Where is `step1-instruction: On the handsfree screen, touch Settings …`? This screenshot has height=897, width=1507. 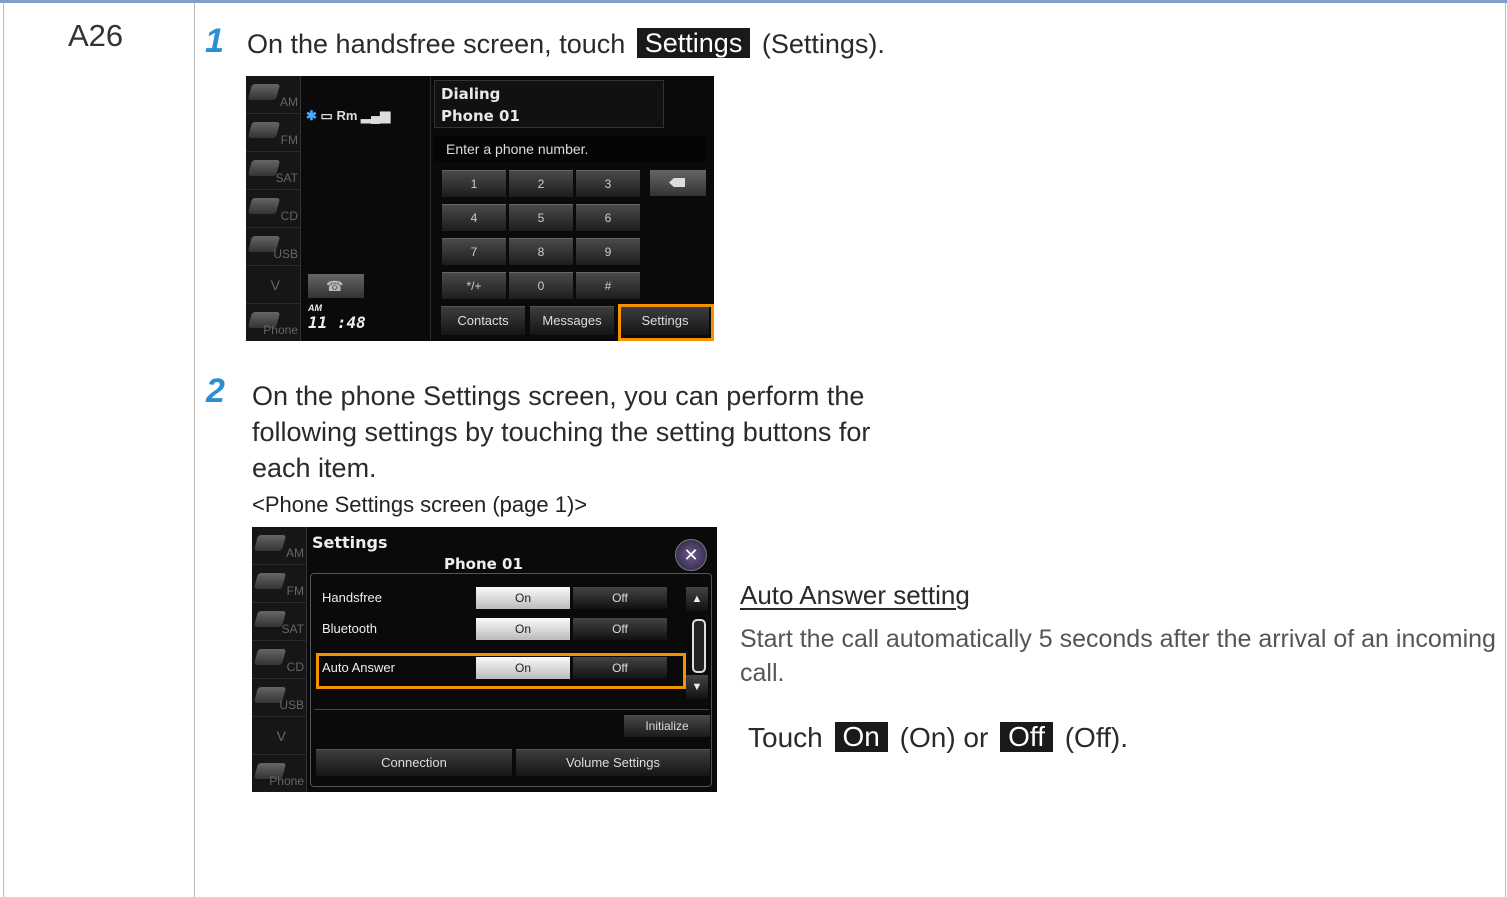
step1-instruction: On the handsfree screen, touch Settings … is located at coordinates (566, 44).